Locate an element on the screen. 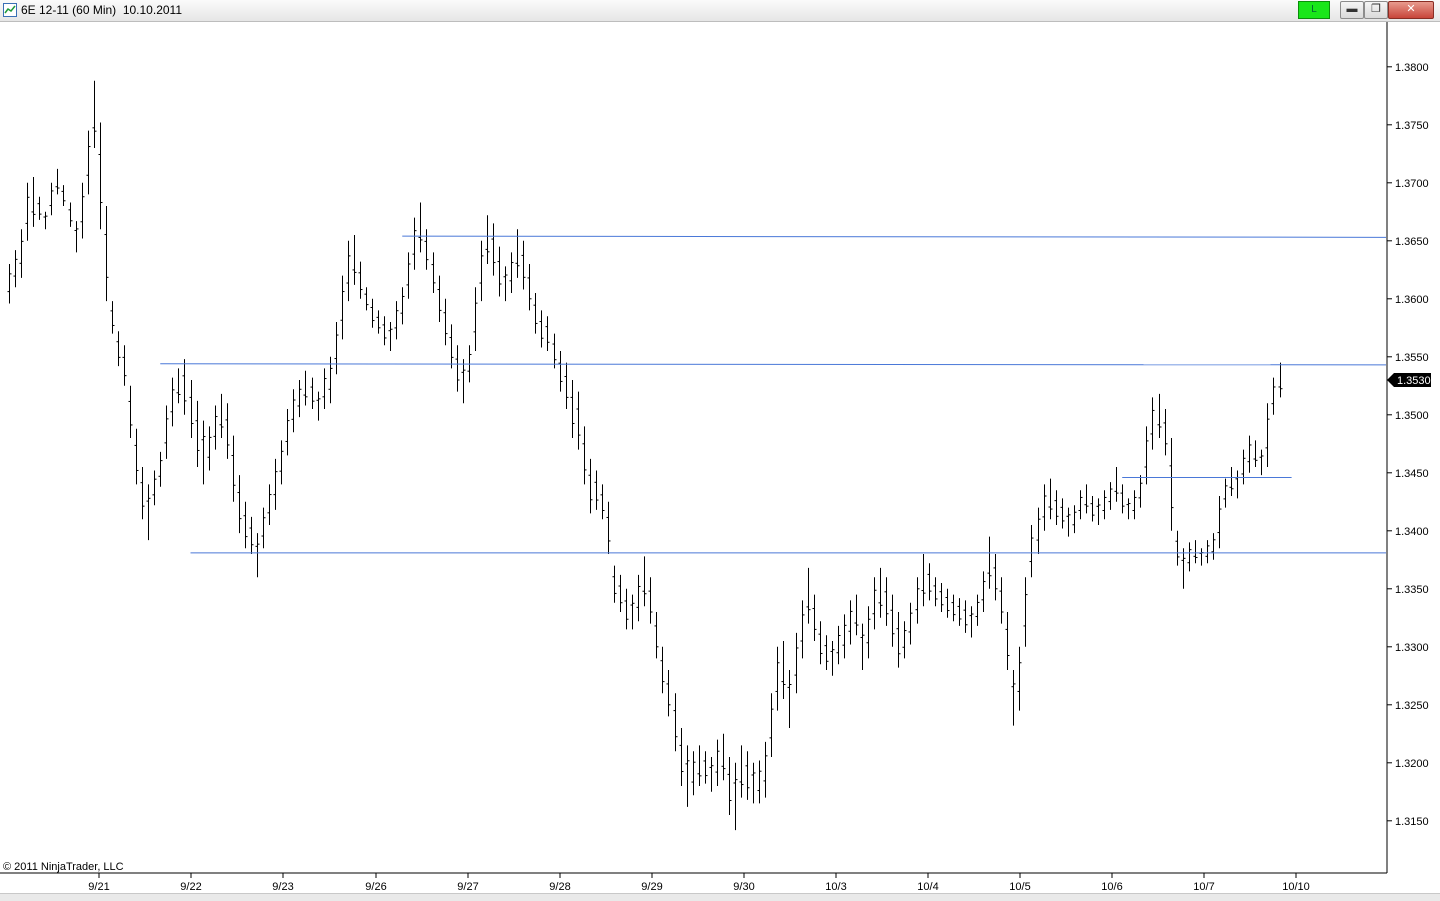 This screenshot has width=1440, height=901. price-tick-label: 1.3600 is located at coordinates (1412, 300).